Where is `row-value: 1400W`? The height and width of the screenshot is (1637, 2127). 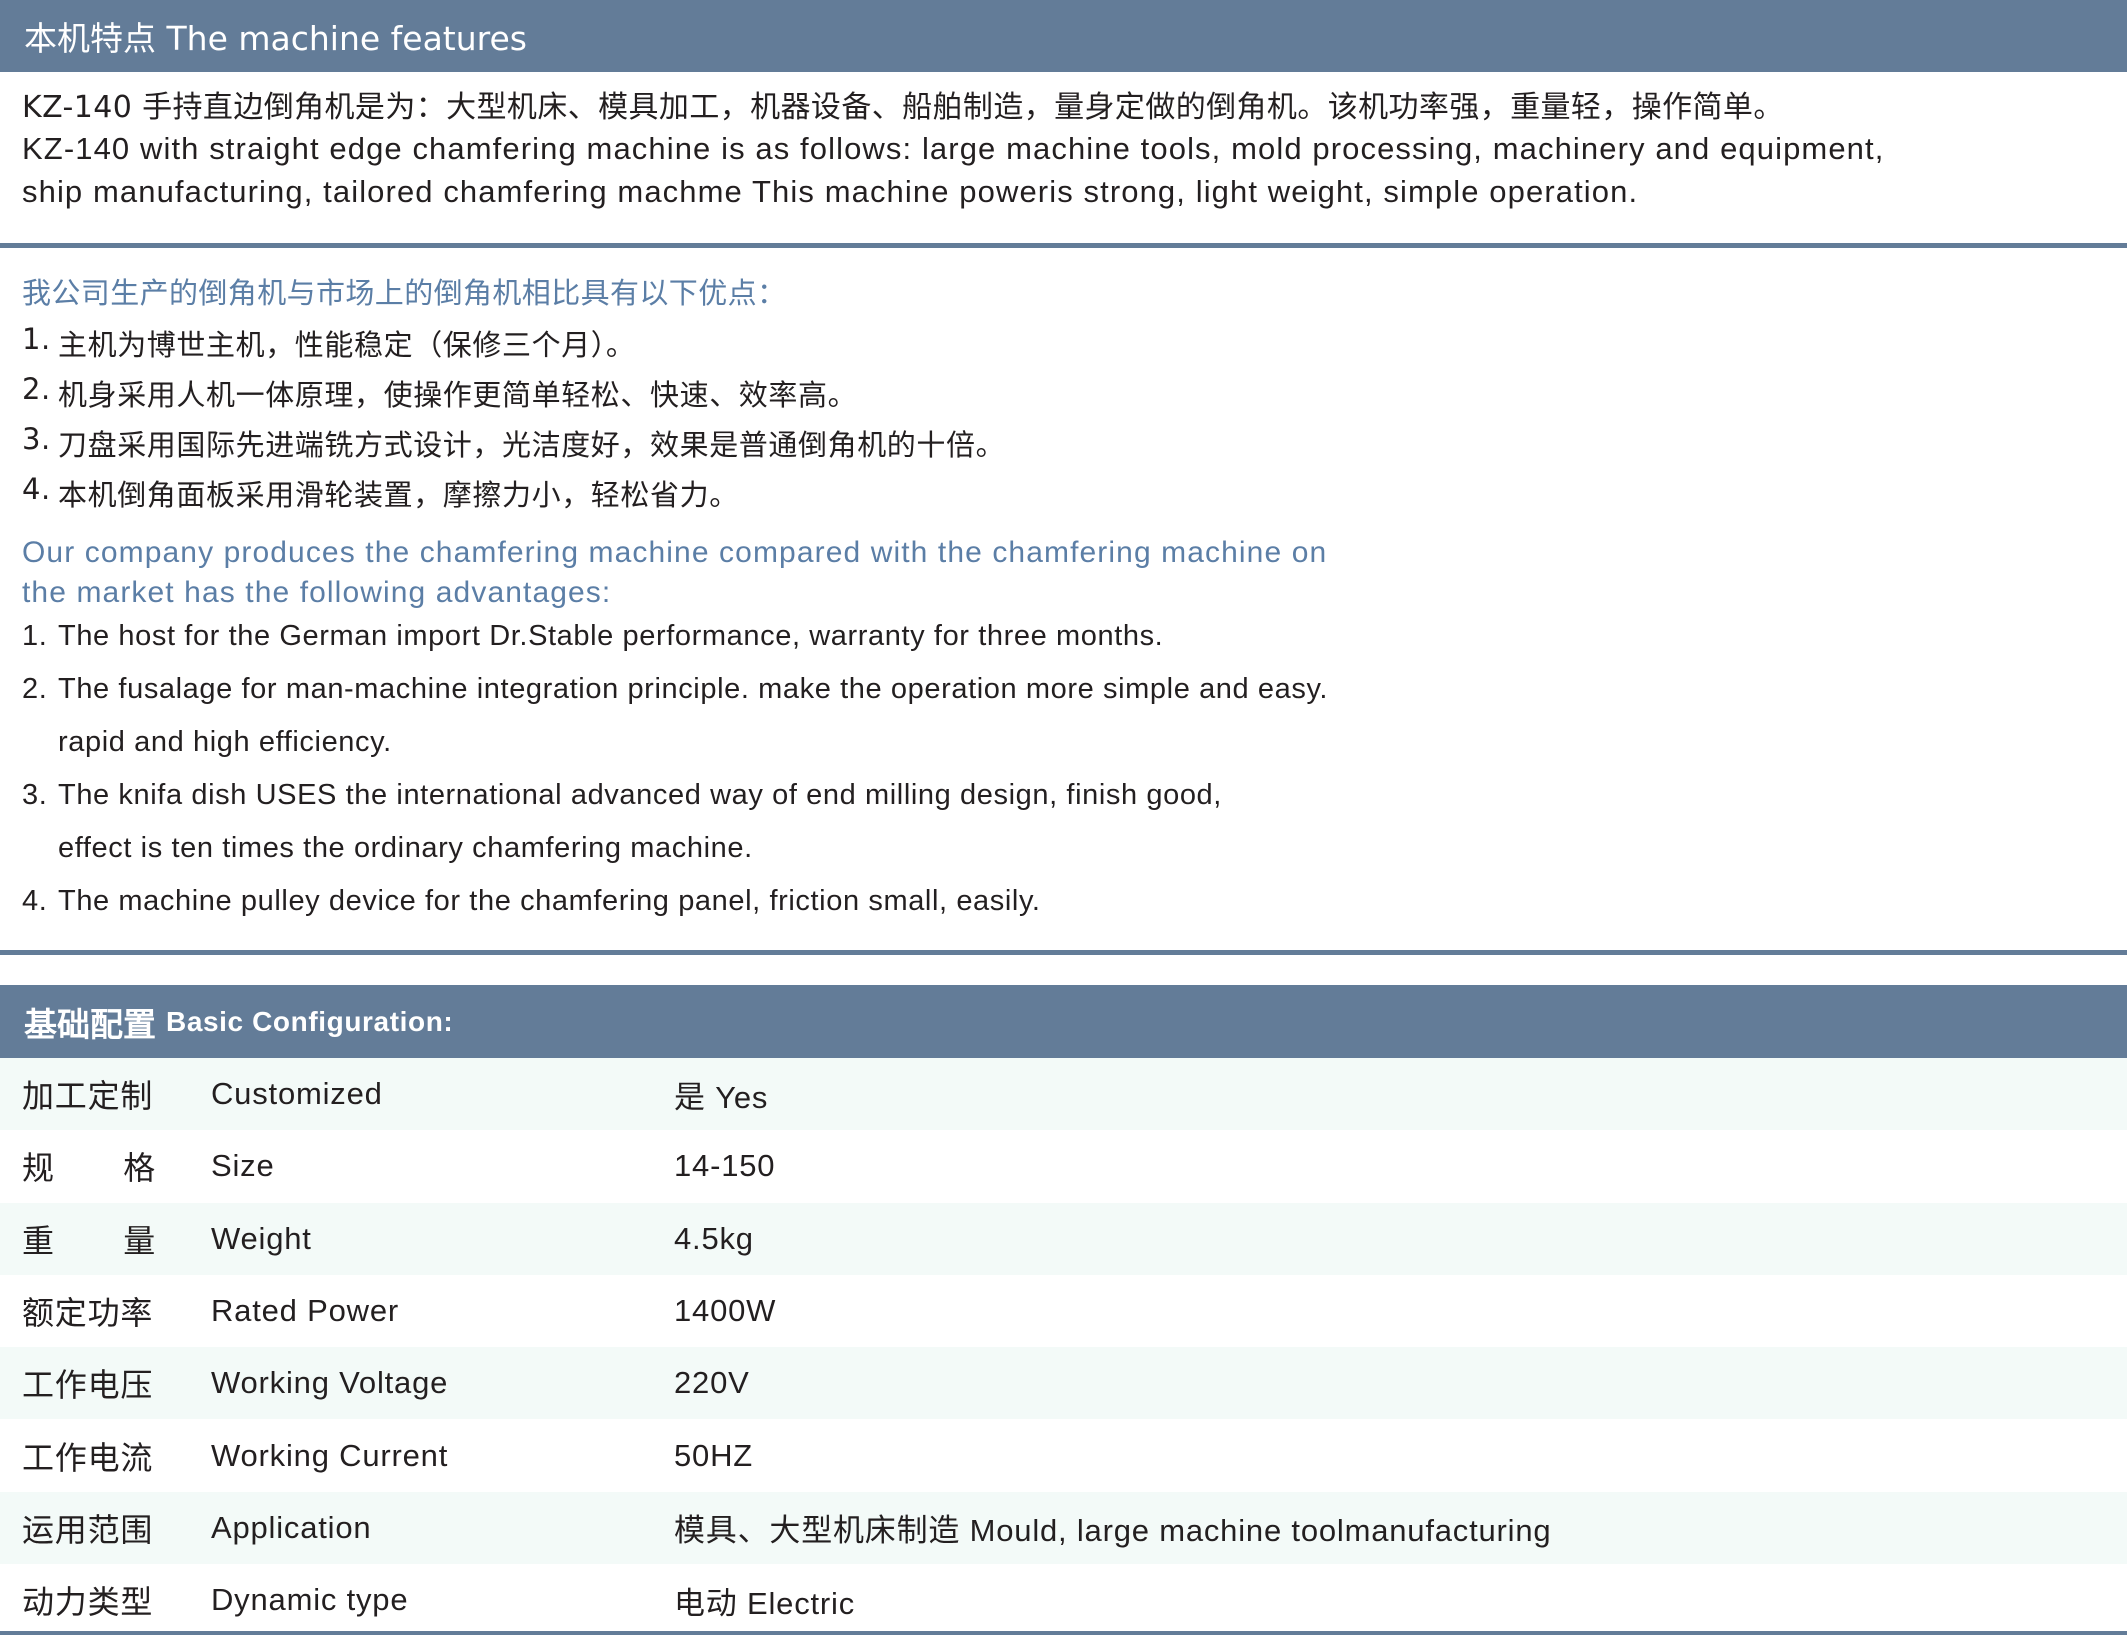
row-value: 1400W is located at coordinates (725, 1311).